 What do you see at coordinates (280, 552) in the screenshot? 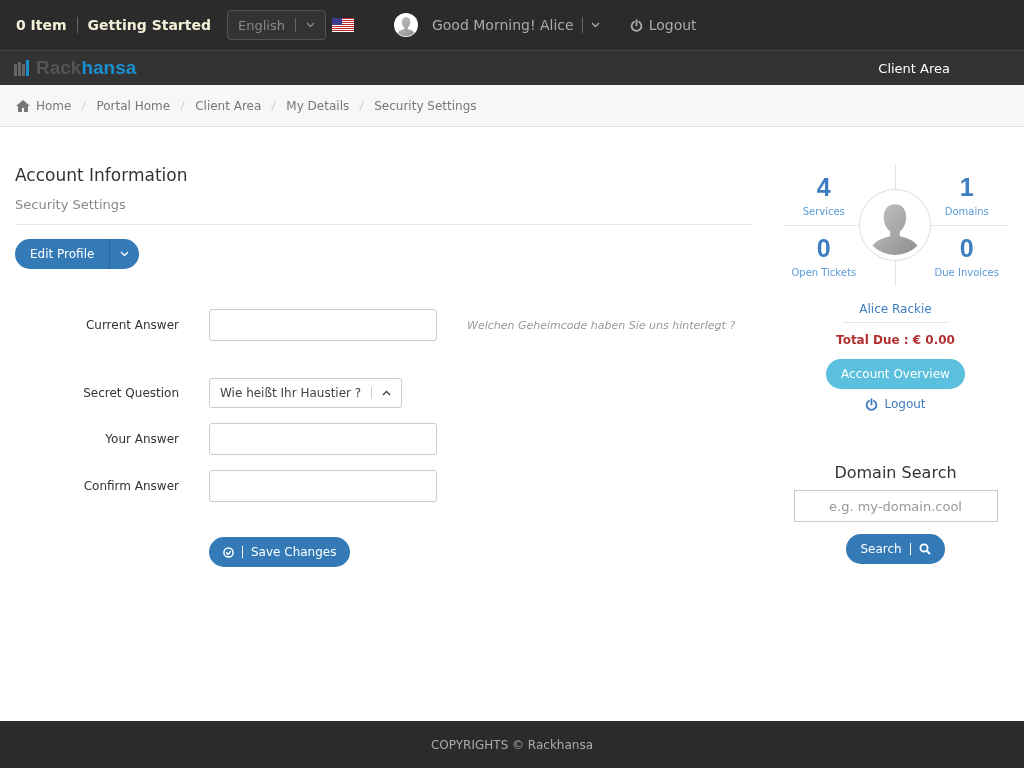
I see `save-changes-button: Save Changes` at bounding box center [280, 552].